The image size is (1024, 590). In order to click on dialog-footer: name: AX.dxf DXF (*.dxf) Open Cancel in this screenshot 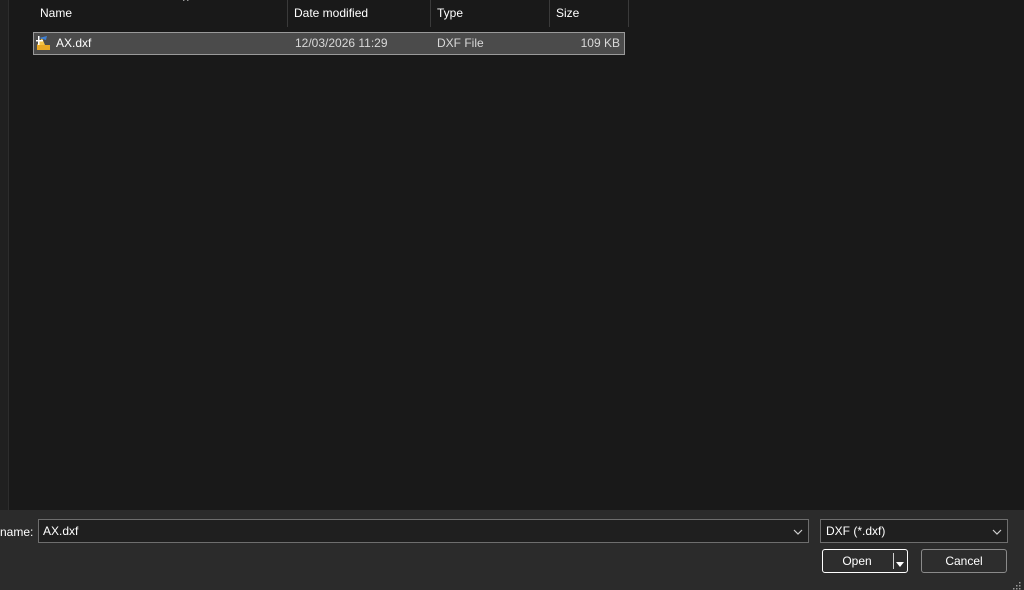, I will do `click(512, 550)`.